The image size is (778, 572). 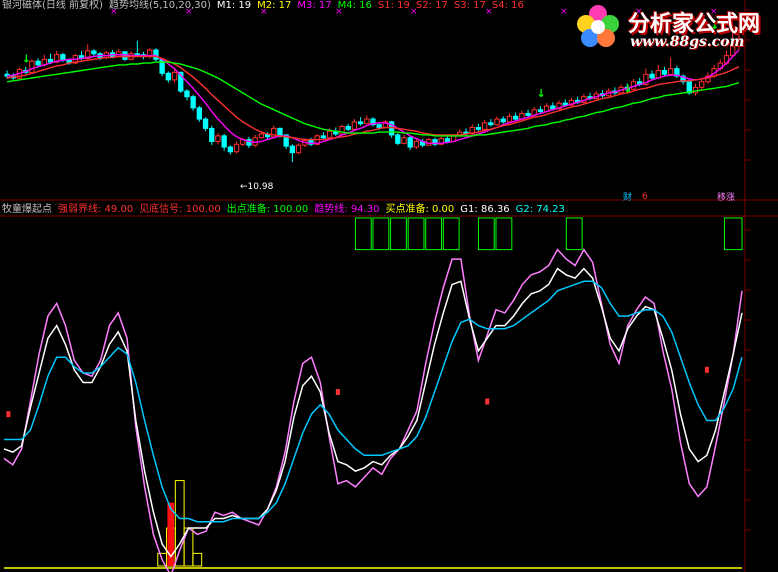 What do you see at coordinates (234, 5) in the screenshot?
I see `upper-value-0: M1: 19` at bounding box center [234, 5].